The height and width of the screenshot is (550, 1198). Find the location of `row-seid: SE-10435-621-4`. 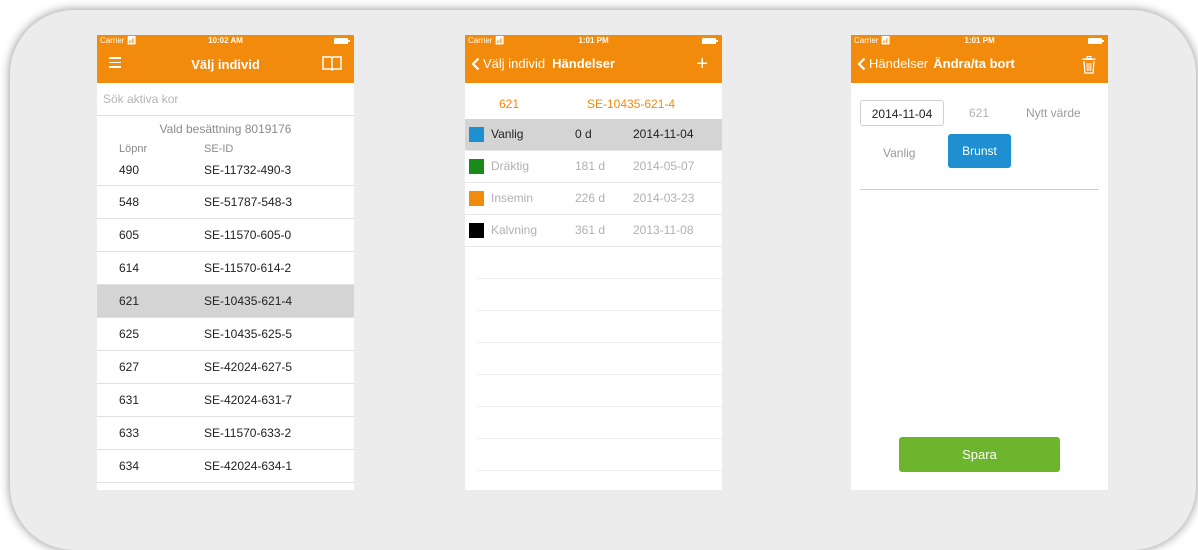

row-seid: SE-10435-621-4 is located at coordinates (248, 301).